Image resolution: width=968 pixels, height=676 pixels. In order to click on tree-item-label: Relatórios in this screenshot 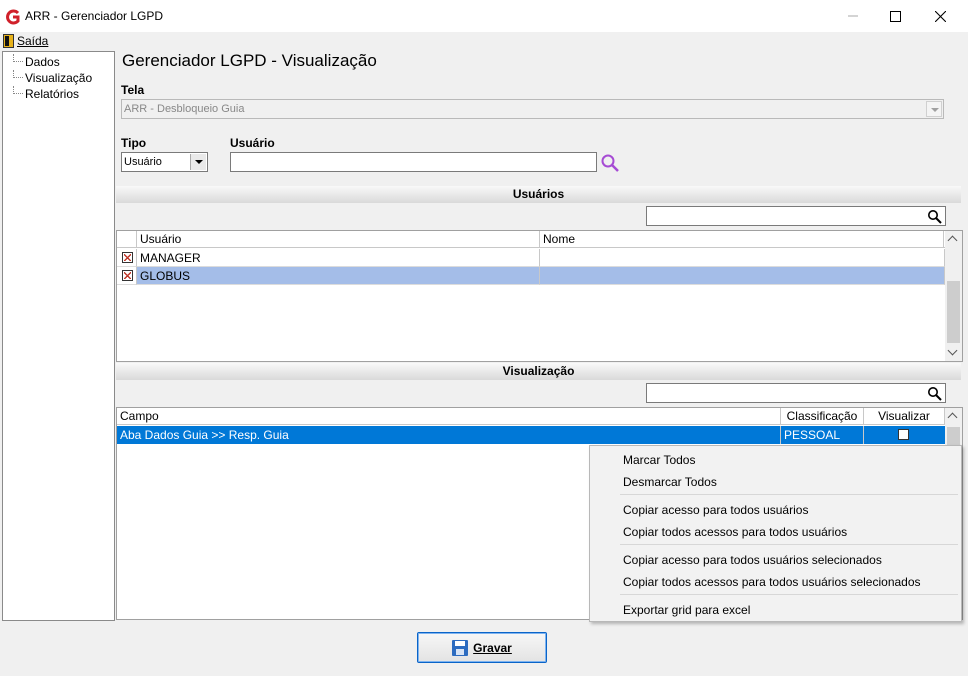, I will do `click(52, 94)`.